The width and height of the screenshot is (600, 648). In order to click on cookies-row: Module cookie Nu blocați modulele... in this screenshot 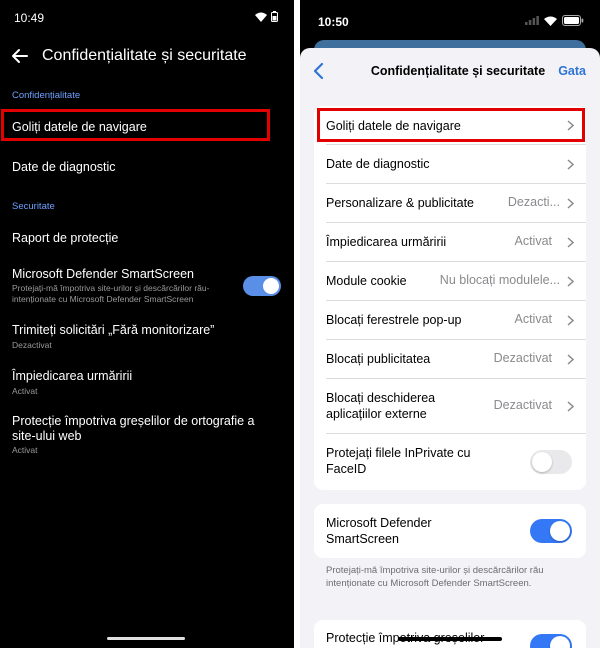, I will do `click(450, 281)`.